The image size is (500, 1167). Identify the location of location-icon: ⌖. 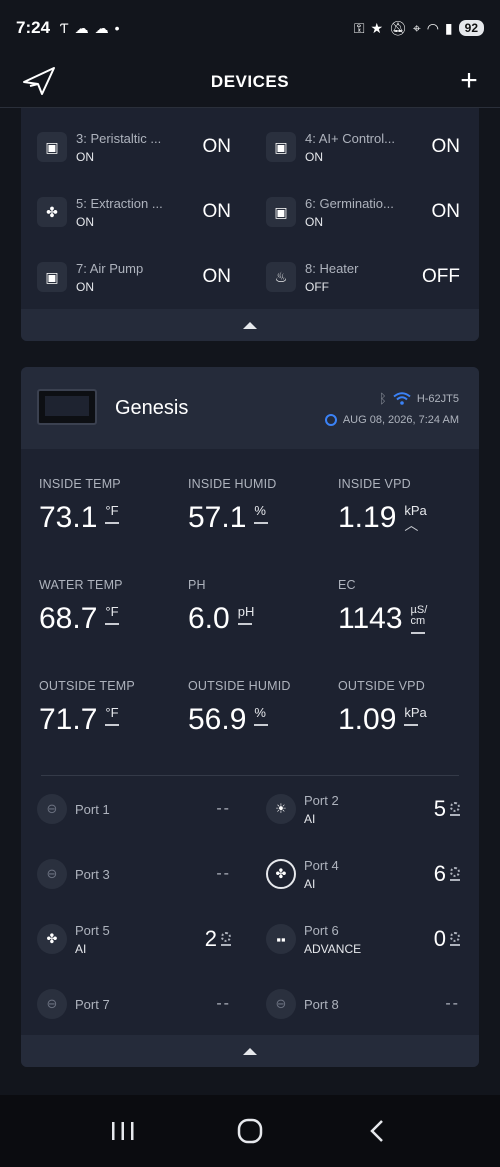
(416, 28).